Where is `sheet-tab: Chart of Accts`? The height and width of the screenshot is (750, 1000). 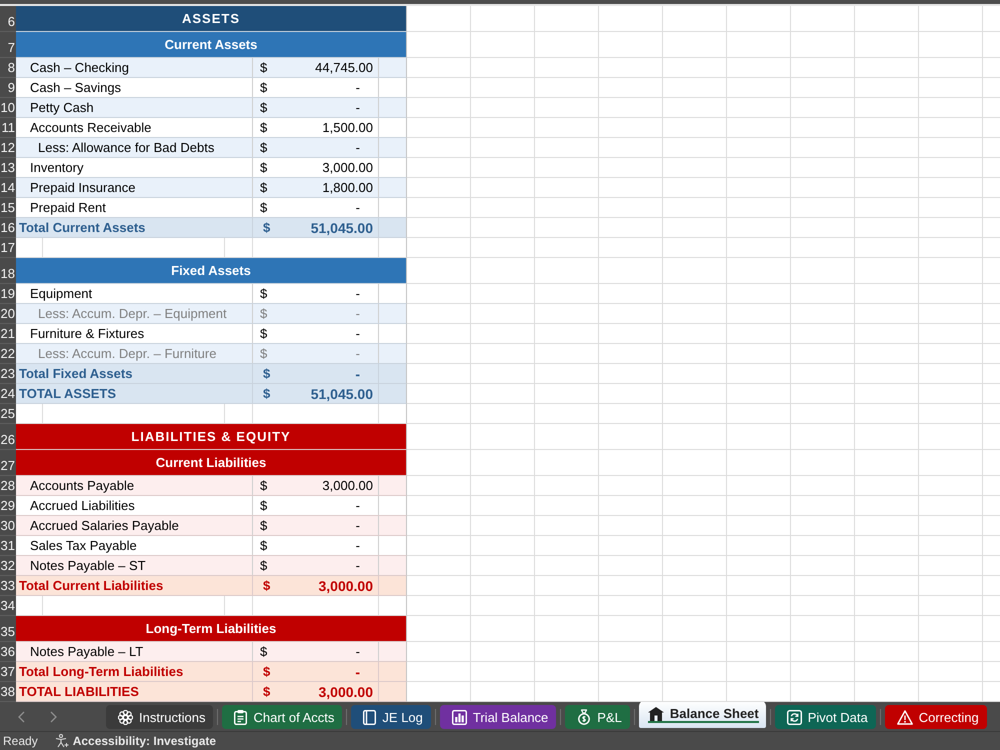 sheet-tab: Chart of Accts is located at coordinates (282, 717).